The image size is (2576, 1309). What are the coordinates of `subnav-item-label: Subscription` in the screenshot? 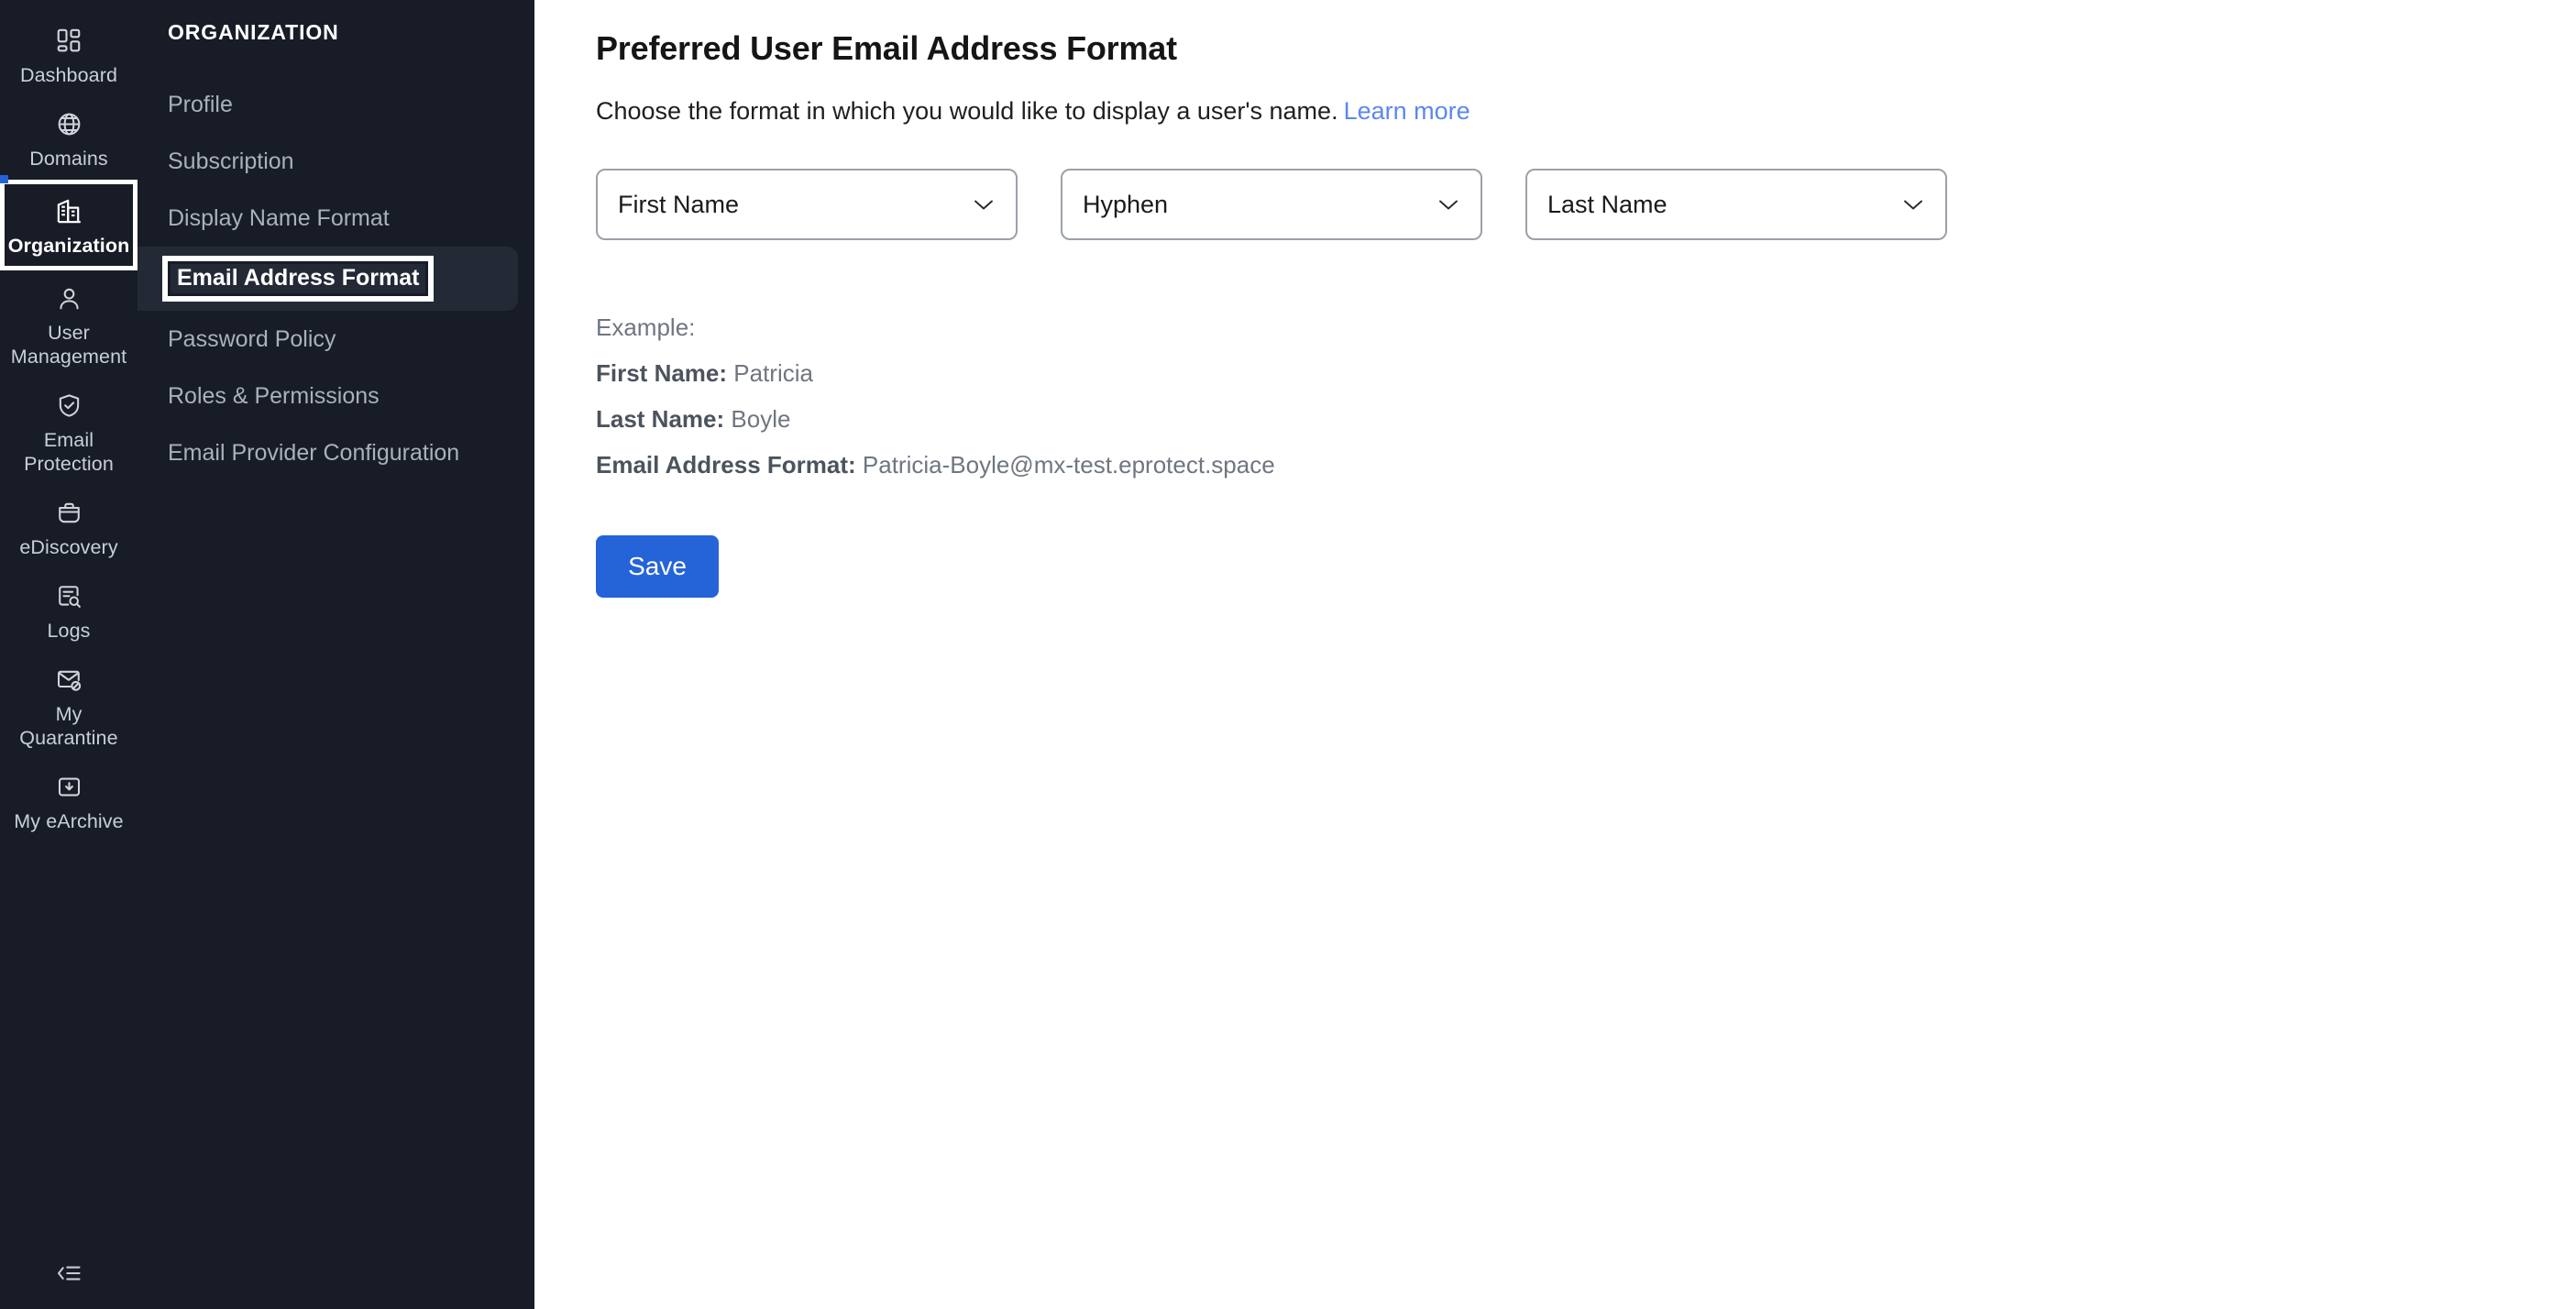 It's located at (231, 161).